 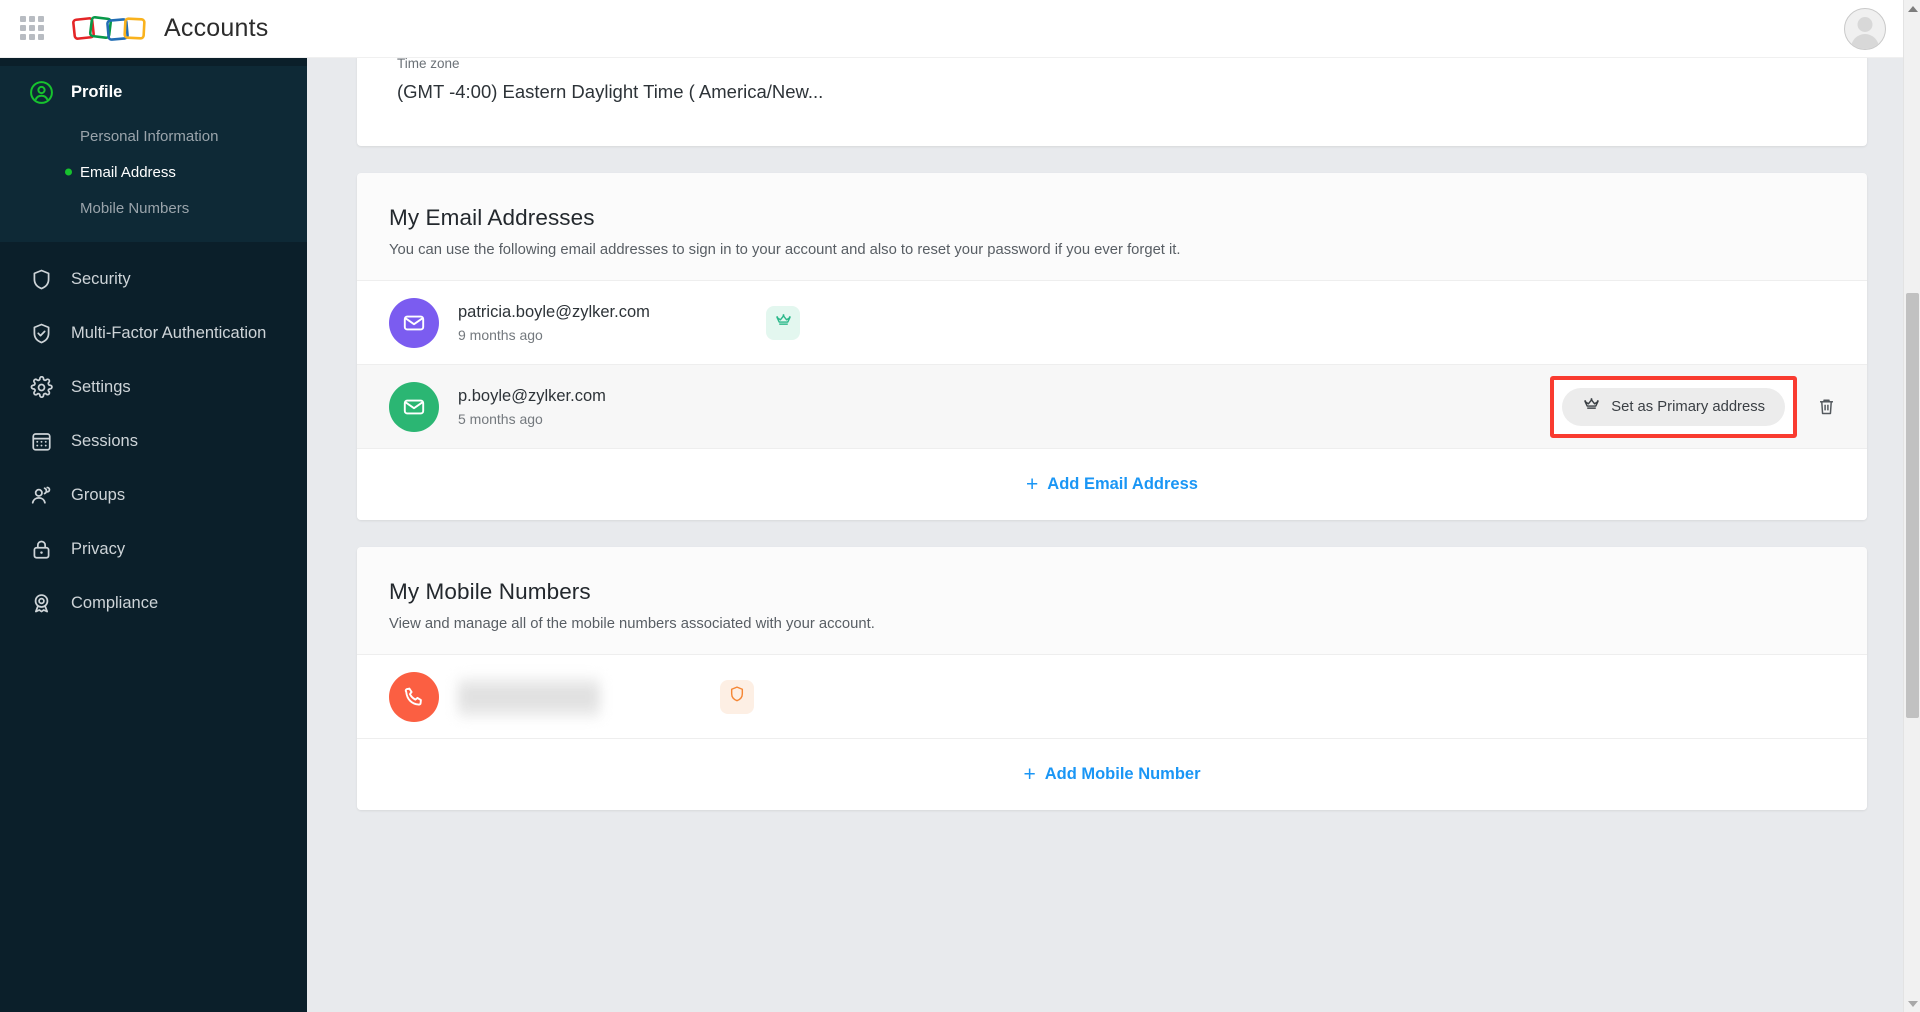 I want to click on add-email-row: + Add Email Address, so click(x=1112, y=484).